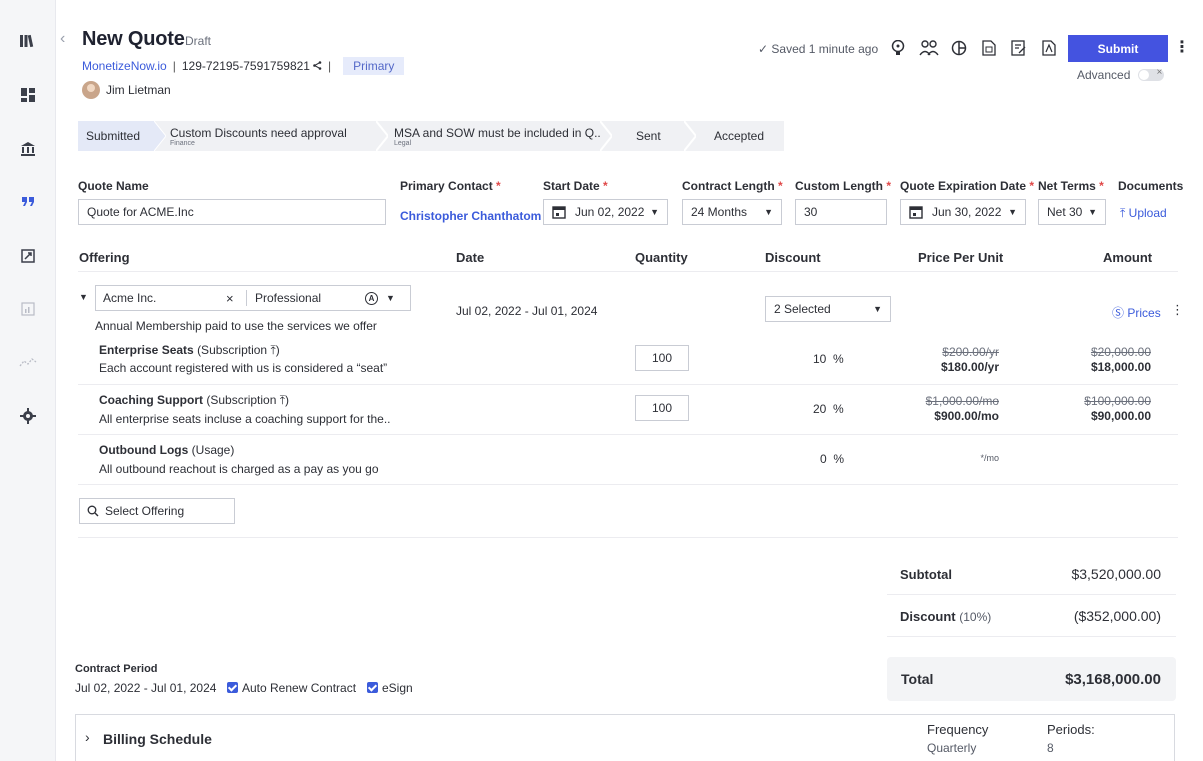  I want to click on step-sent: Sent, so click(648, 136).